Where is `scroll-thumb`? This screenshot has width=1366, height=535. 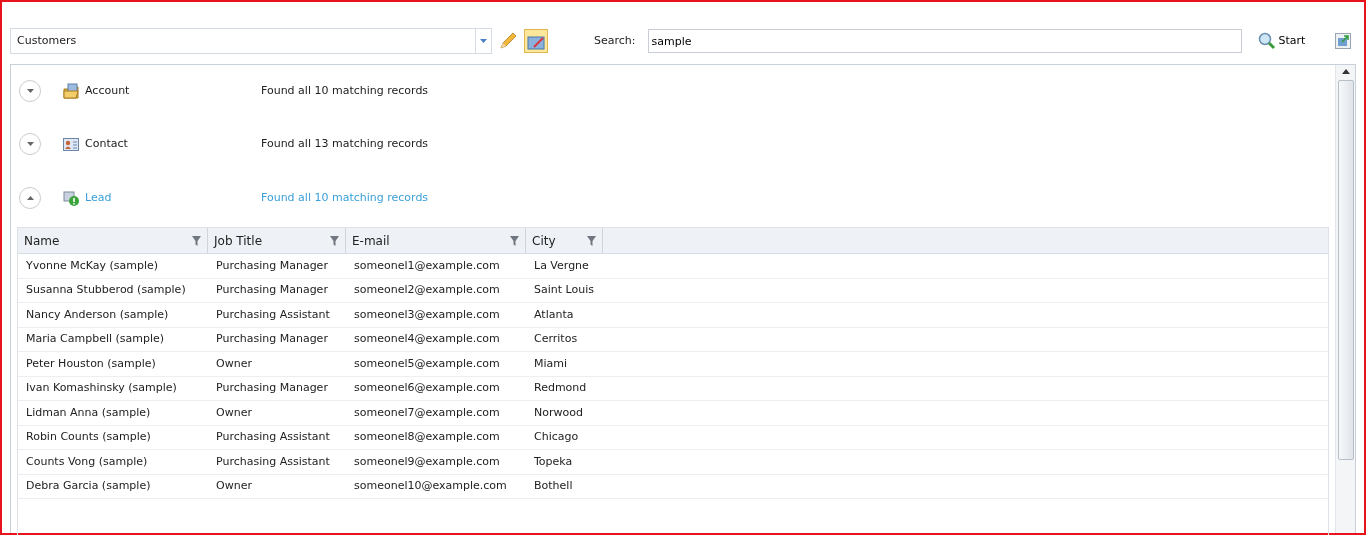
scroll-thumb is located at coordinates (1345, 270).